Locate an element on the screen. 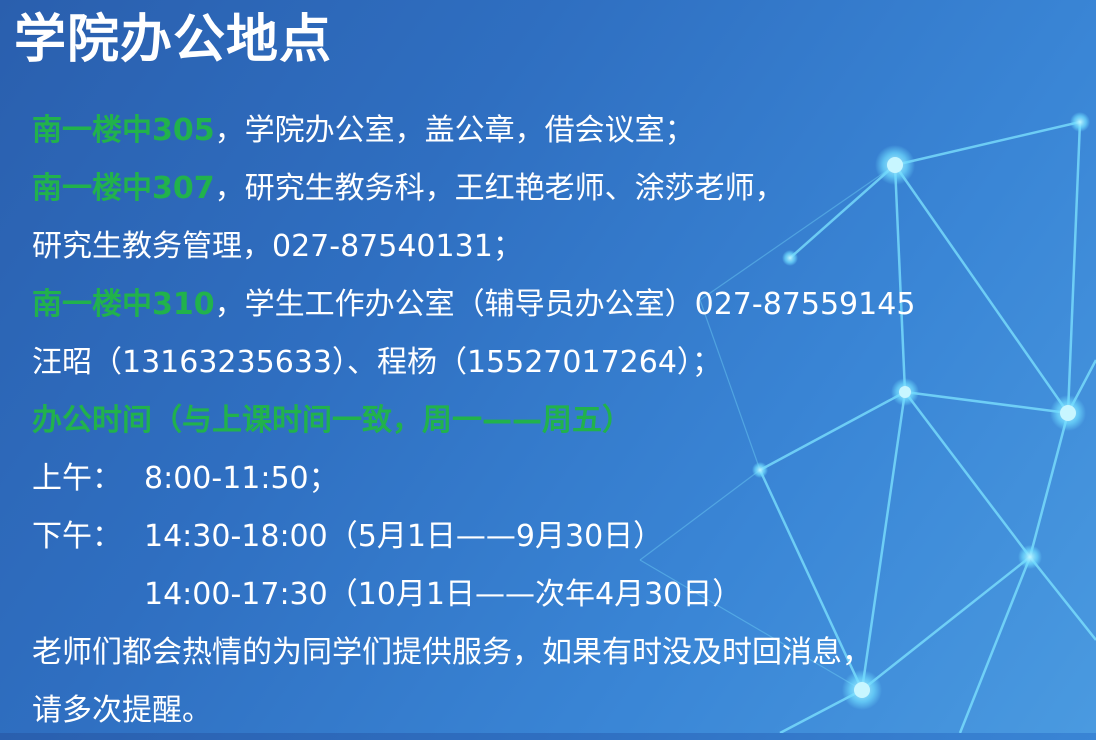 The width and height of the screenshot is (1096, 740). office-line-307-contact: 研究生教务管理，027-87540131； is located at coordinates (473, 247).